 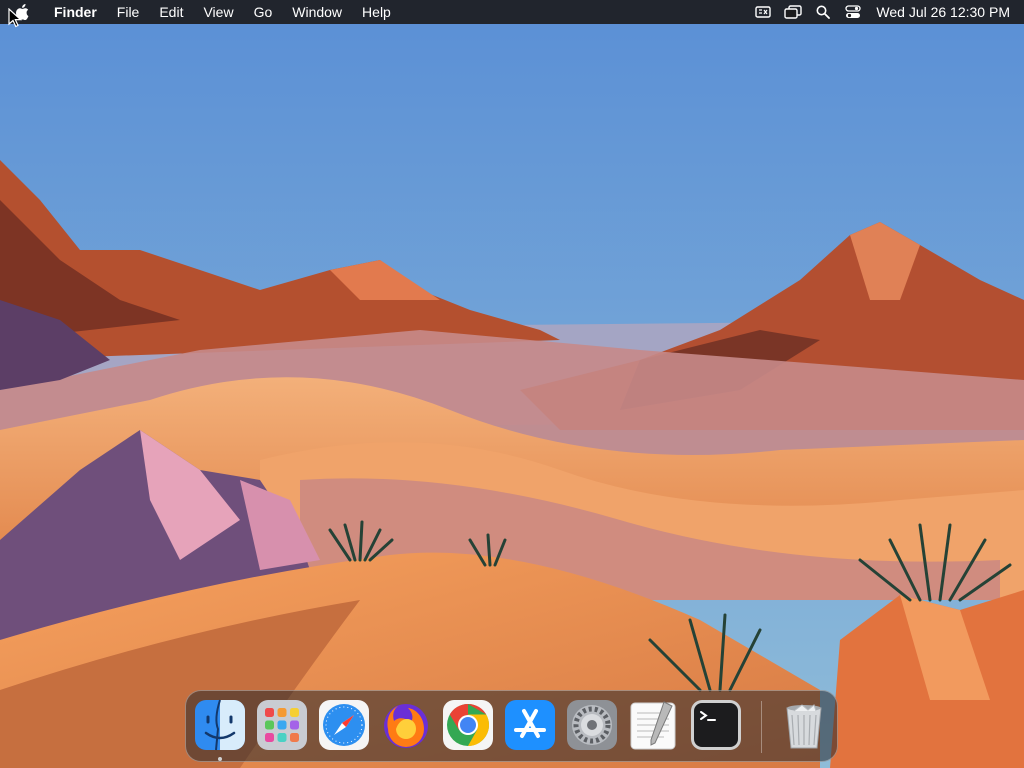 I want to click on system-settings-icon, so click(x=592, y=725).